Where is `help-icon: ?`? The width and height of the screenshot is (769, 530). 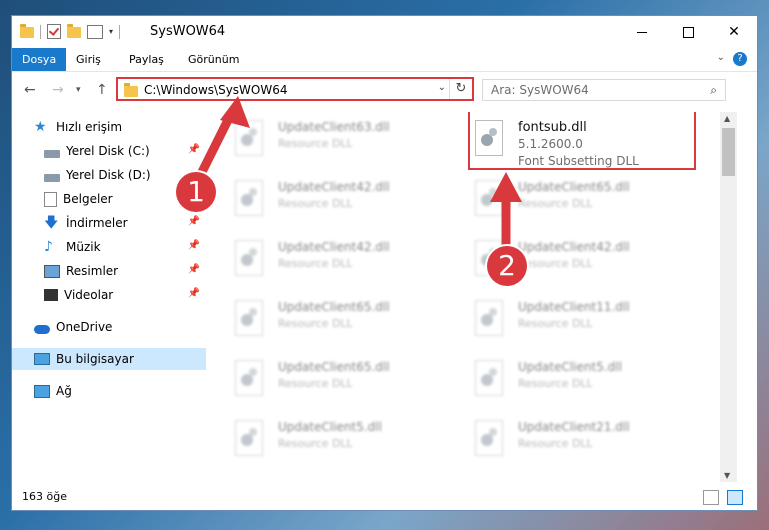 help-icon: ? is located at coordinates (740, 59).